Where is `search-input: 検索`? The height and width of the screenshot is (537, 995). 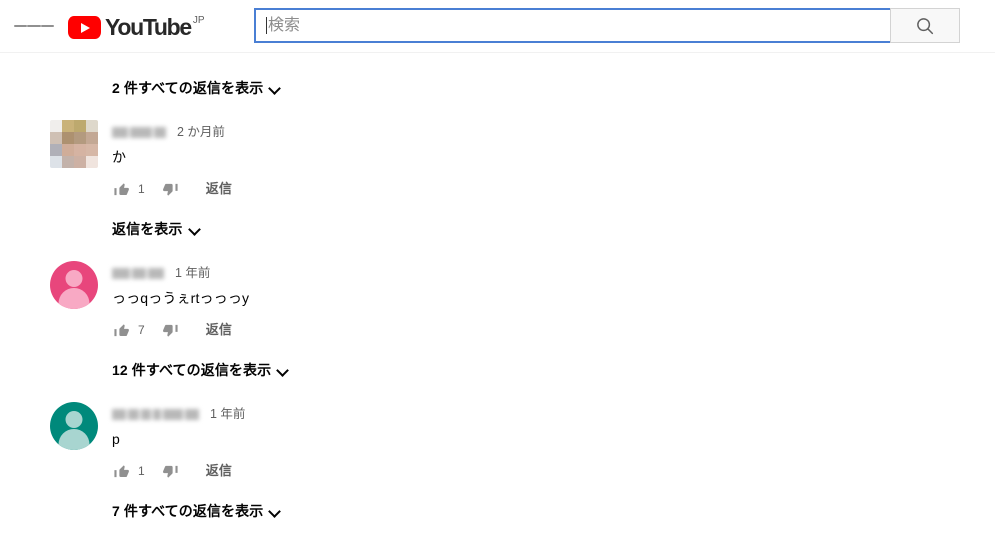 search-input: 検索 is located at coordinates (572, 25).